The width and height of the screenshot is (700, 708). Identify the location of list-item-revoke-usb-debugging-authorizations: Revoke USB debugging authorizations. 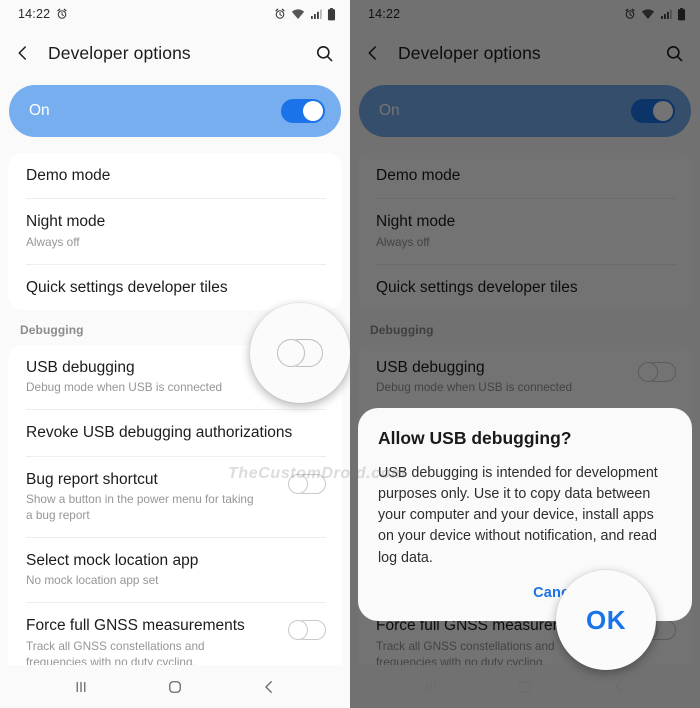
(175, 432).